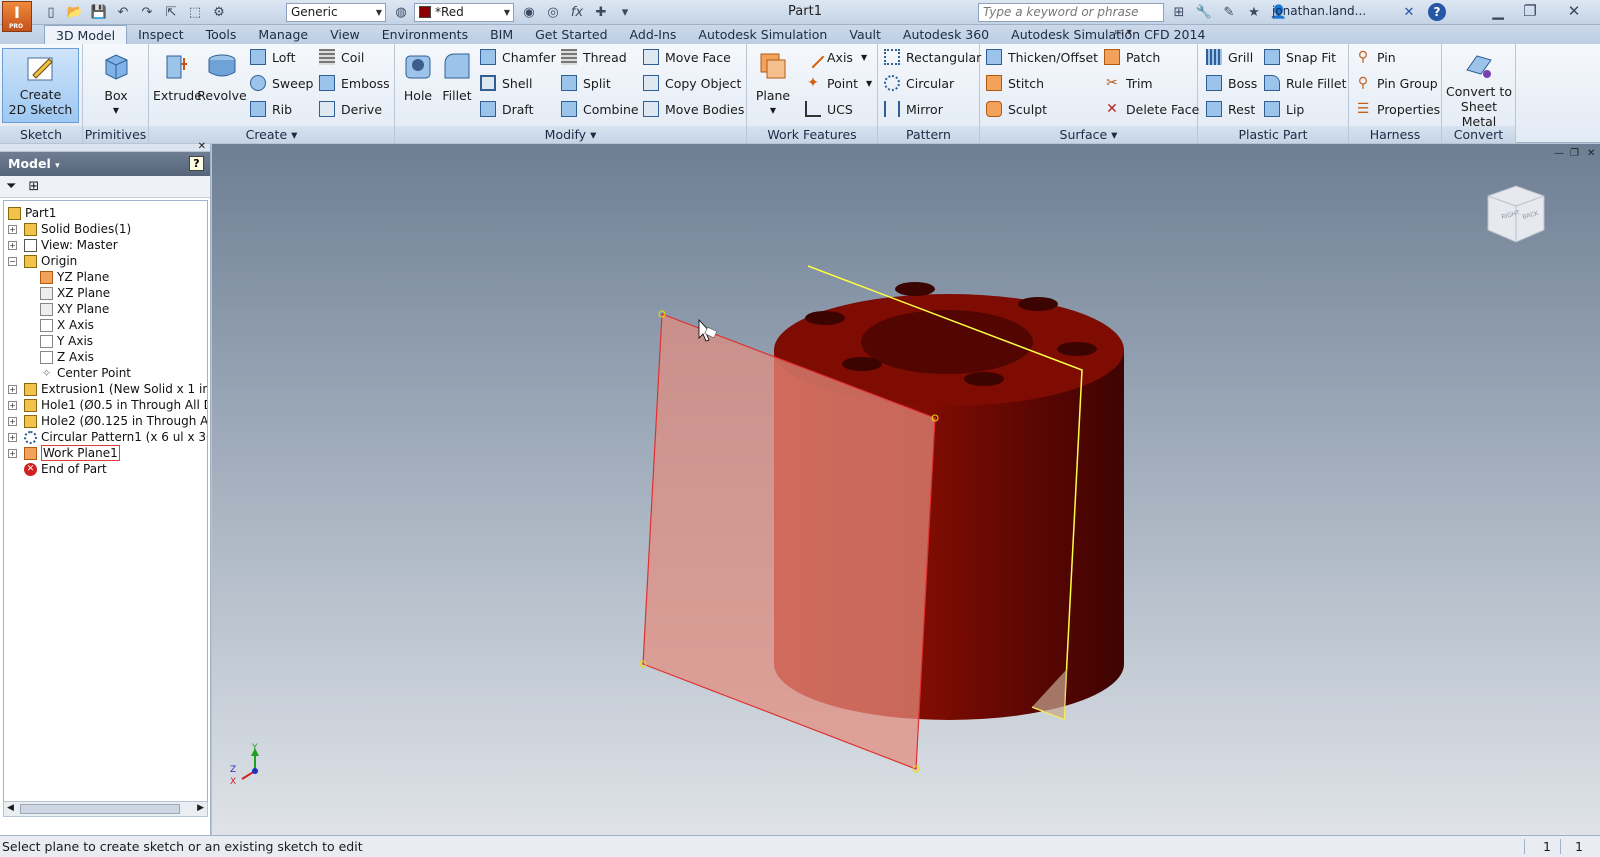 The image size is (1600, 857). Describe the element at coordinates (105, 146) in the screenshot. I see `browser-grip: ✕` at that location.